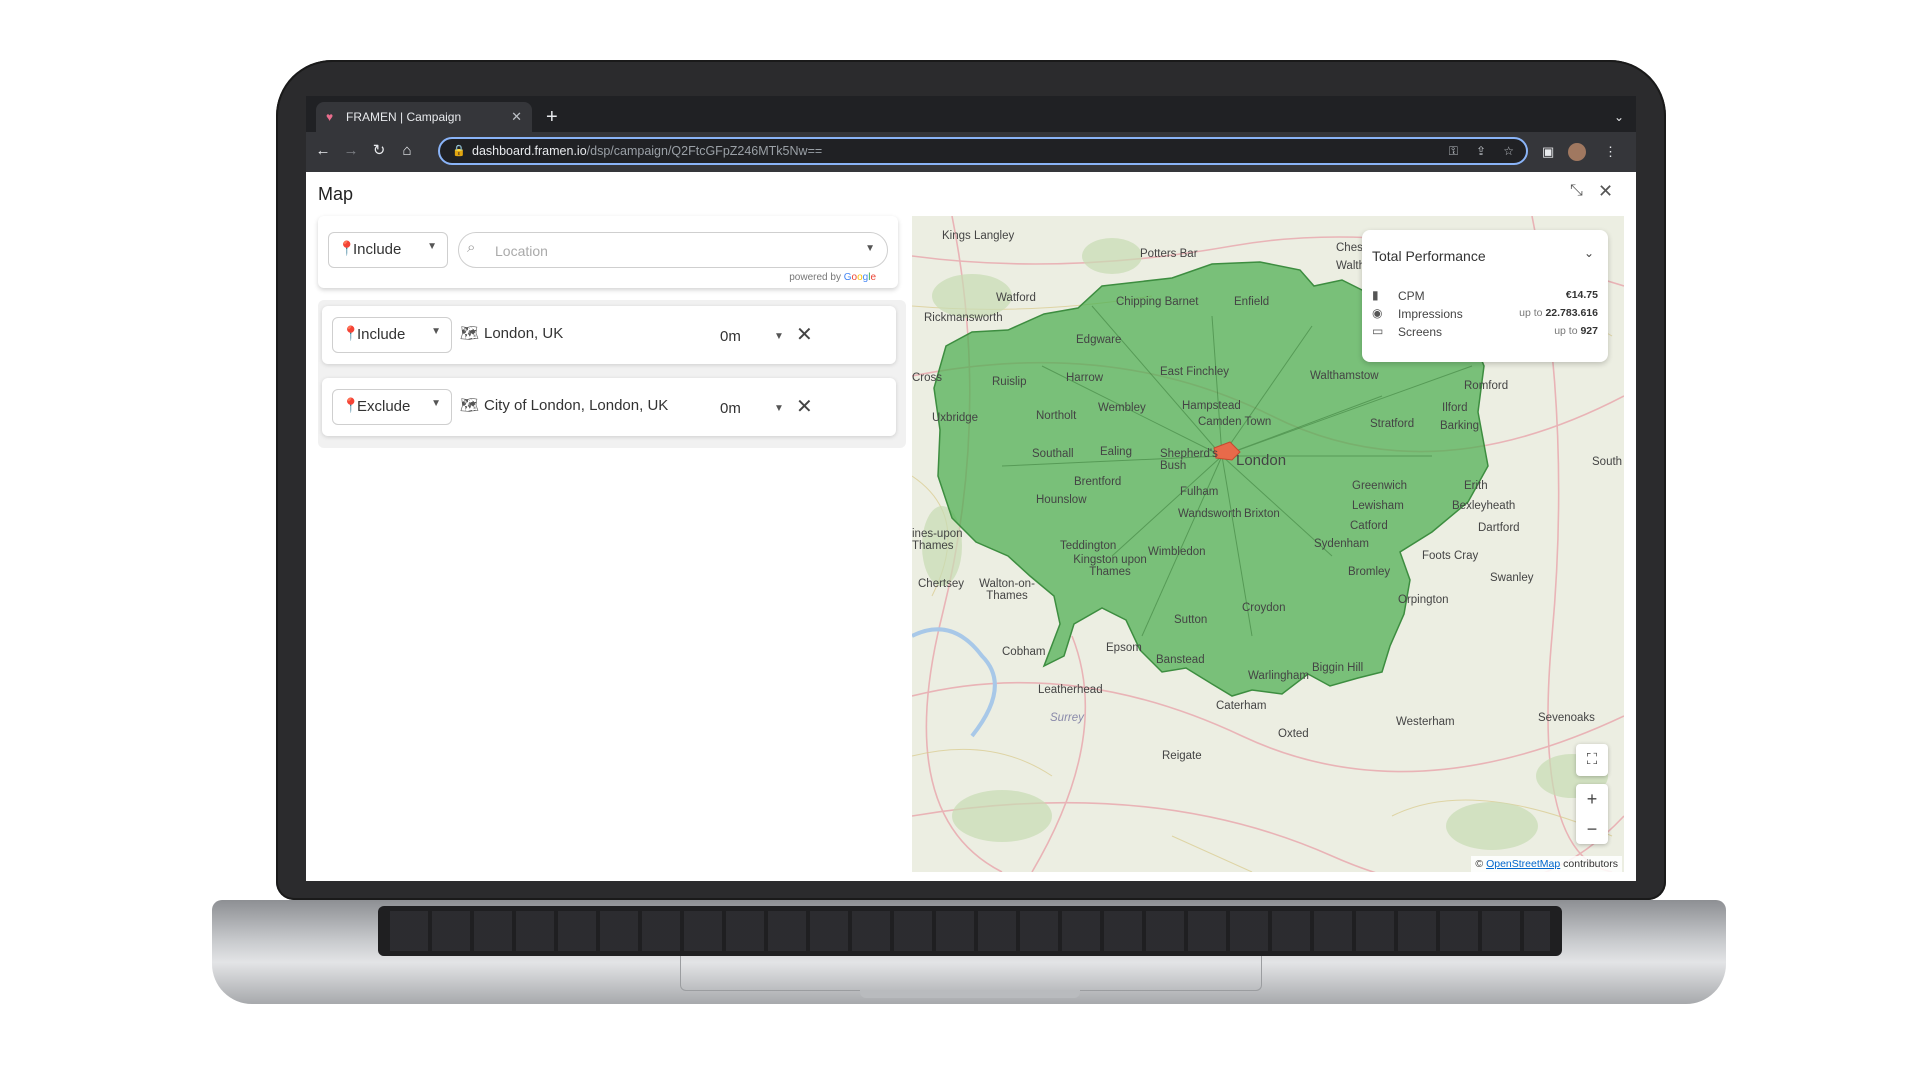  What do you see at coordinates (471, 247) in the screenshot?
I see `search-icon: ⌕` at bounding box center [471, 247].